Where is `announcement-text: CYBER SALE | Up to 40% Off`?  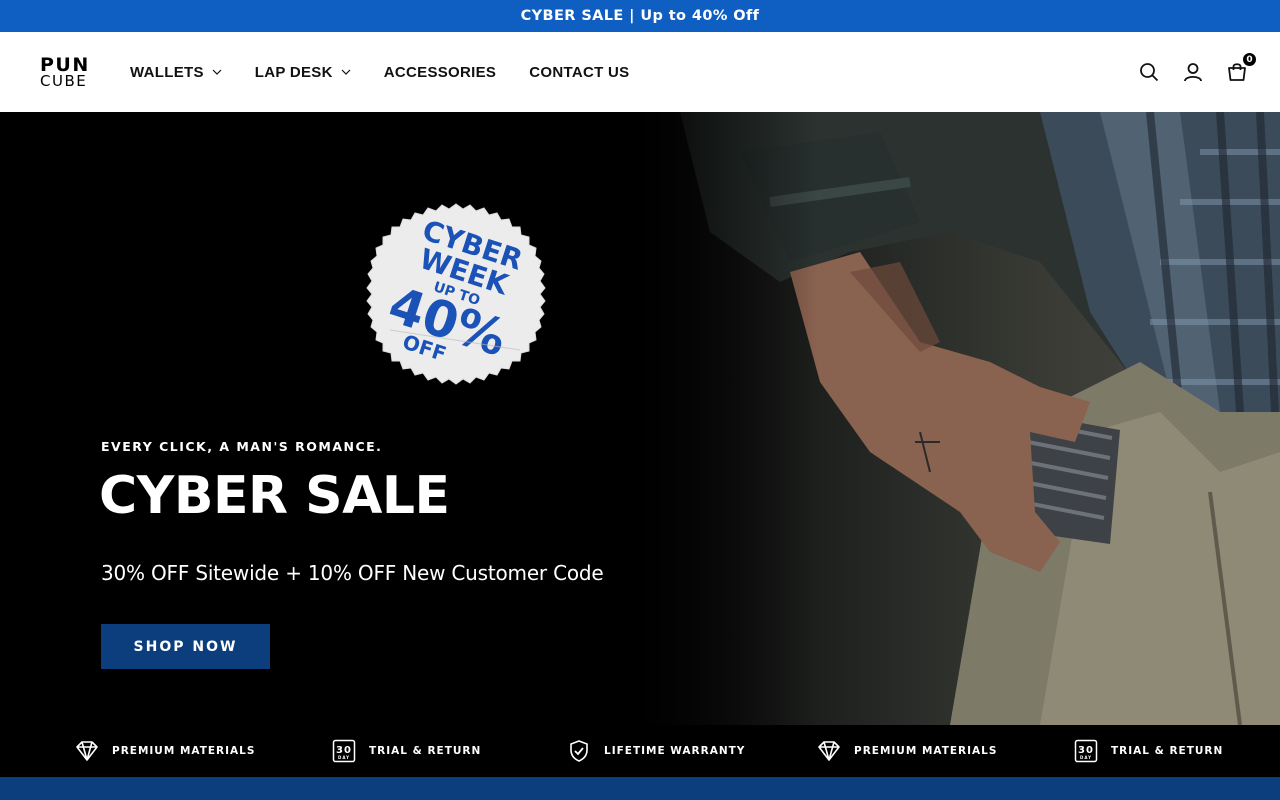 announcement-text: CYBER SALE | Up to 40% Off is located at coordinates (640, 16).